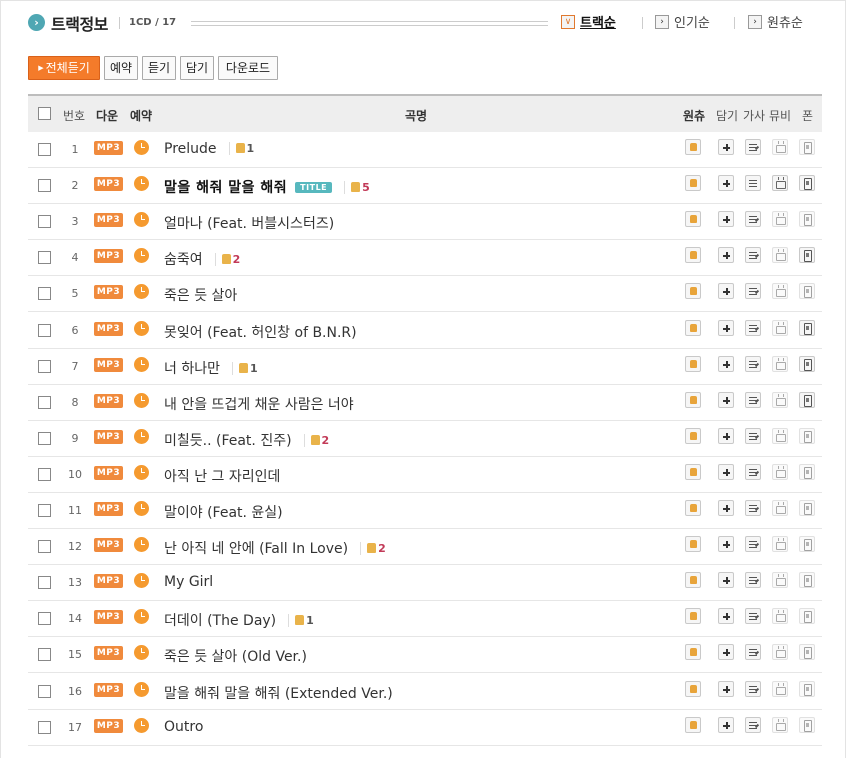  What do you see at coordinates (588, 22) in the screenshot?
I see `sort-by-track: ∨ 트랙순` at bounding box center [588, 22].